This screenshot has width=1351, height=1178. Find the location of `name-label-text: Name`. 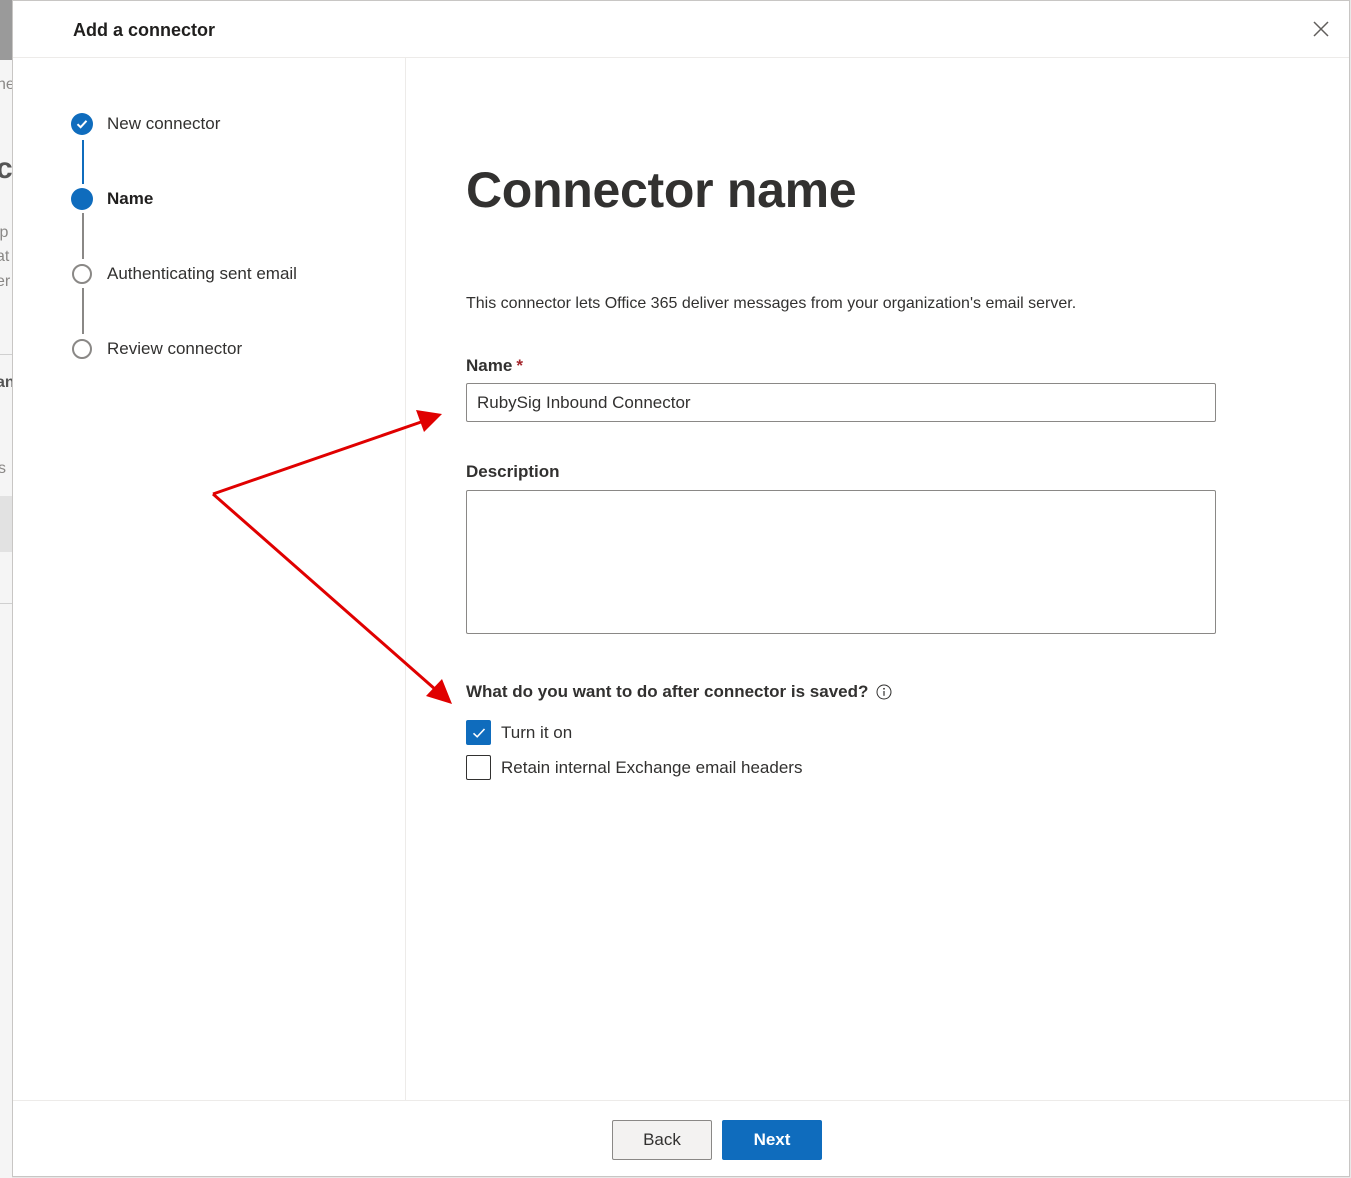

name-label-text: Name is located at coordinates (489, 365).